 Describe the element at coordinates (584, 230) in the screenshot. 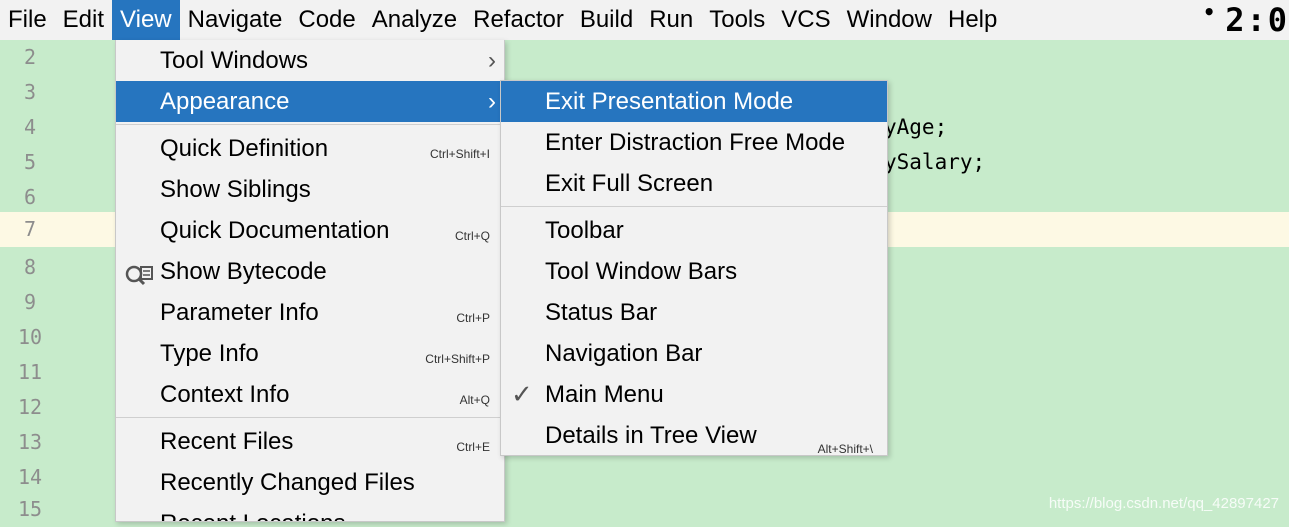

I see `menu-item-label: Toolbar` at that location.